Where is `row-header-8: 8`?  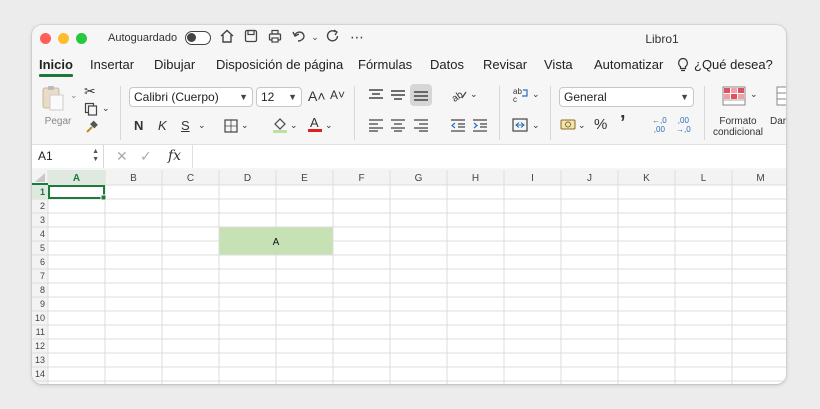
row-header-8: 8 is located at coordinates (42, 290).